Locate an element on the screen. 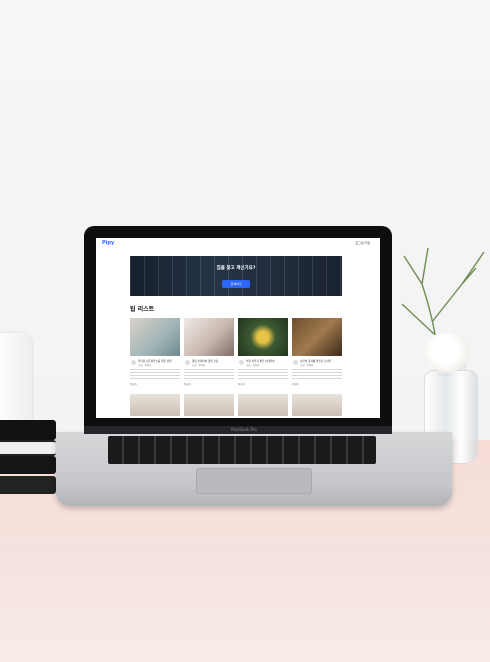 The height and width of the screenshot is (662, 490). tip-card: 우리집 오픈하우스를 위한 꿀팁 조회 · 좋아요 작성자 is located at coordinates (155, 353).